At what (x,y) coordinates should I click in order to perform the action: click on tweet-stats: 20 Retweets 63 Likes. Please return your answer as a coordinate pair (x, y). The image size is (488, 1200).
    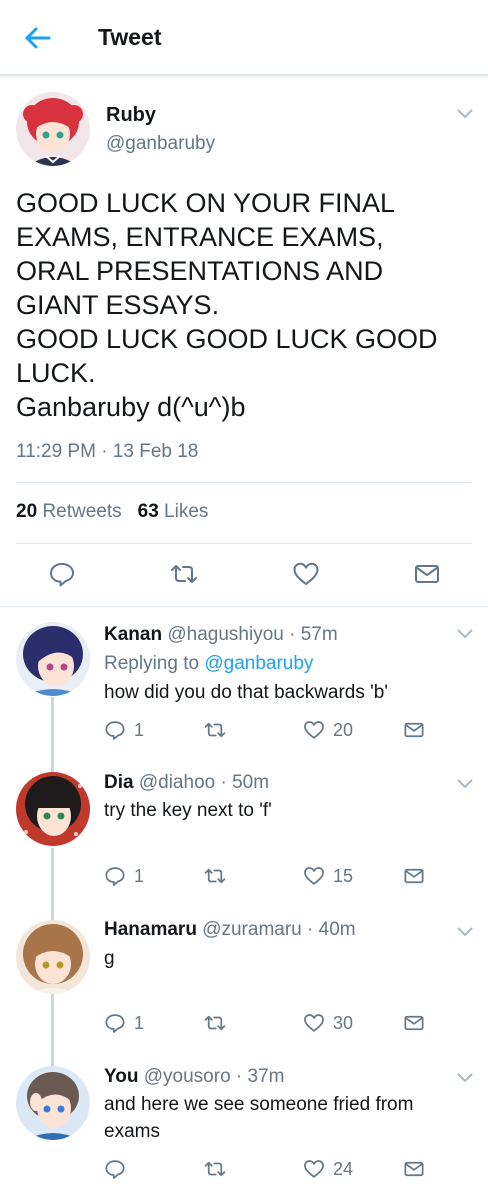
    Looking at the image, I should click on (112, 512).